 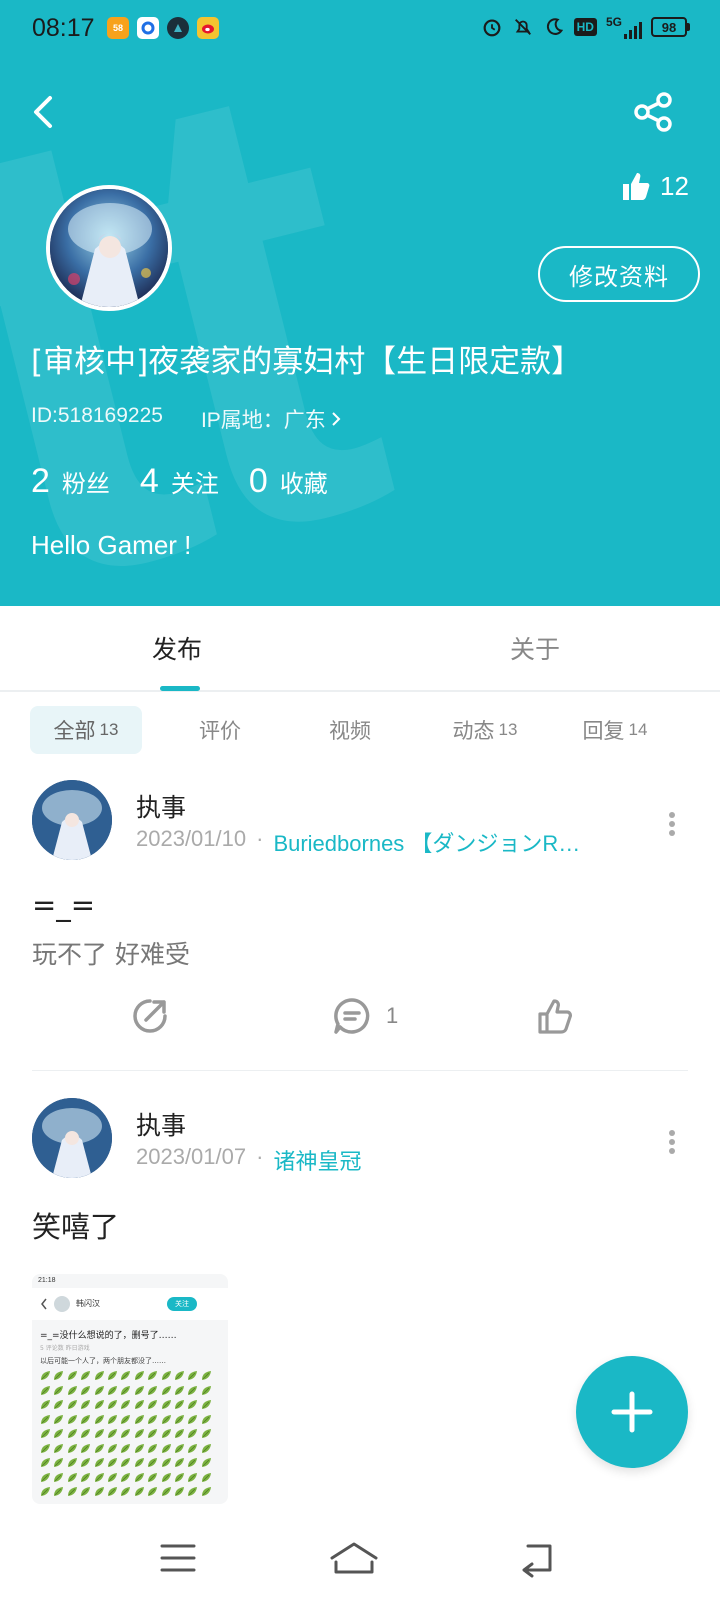 I want to click on ip-location: IP属地：广东, so click(x=271, y=419).